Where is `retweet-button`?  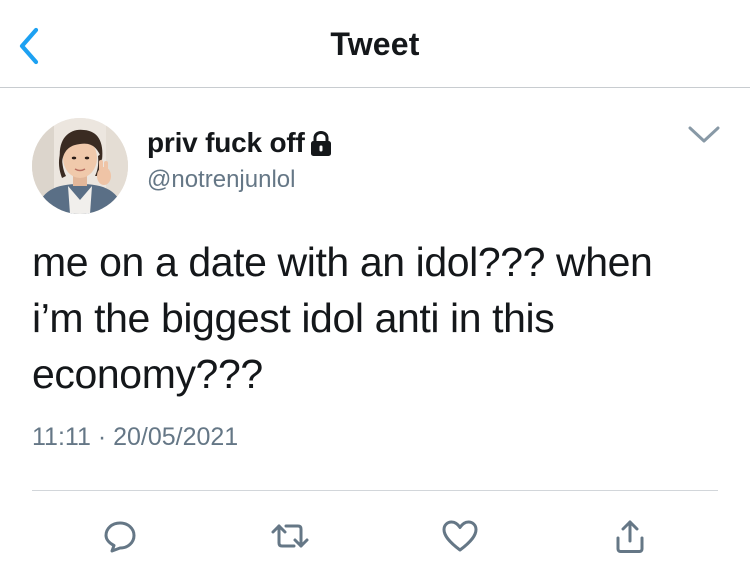
retweet-button is located at coordinates (290, 536).